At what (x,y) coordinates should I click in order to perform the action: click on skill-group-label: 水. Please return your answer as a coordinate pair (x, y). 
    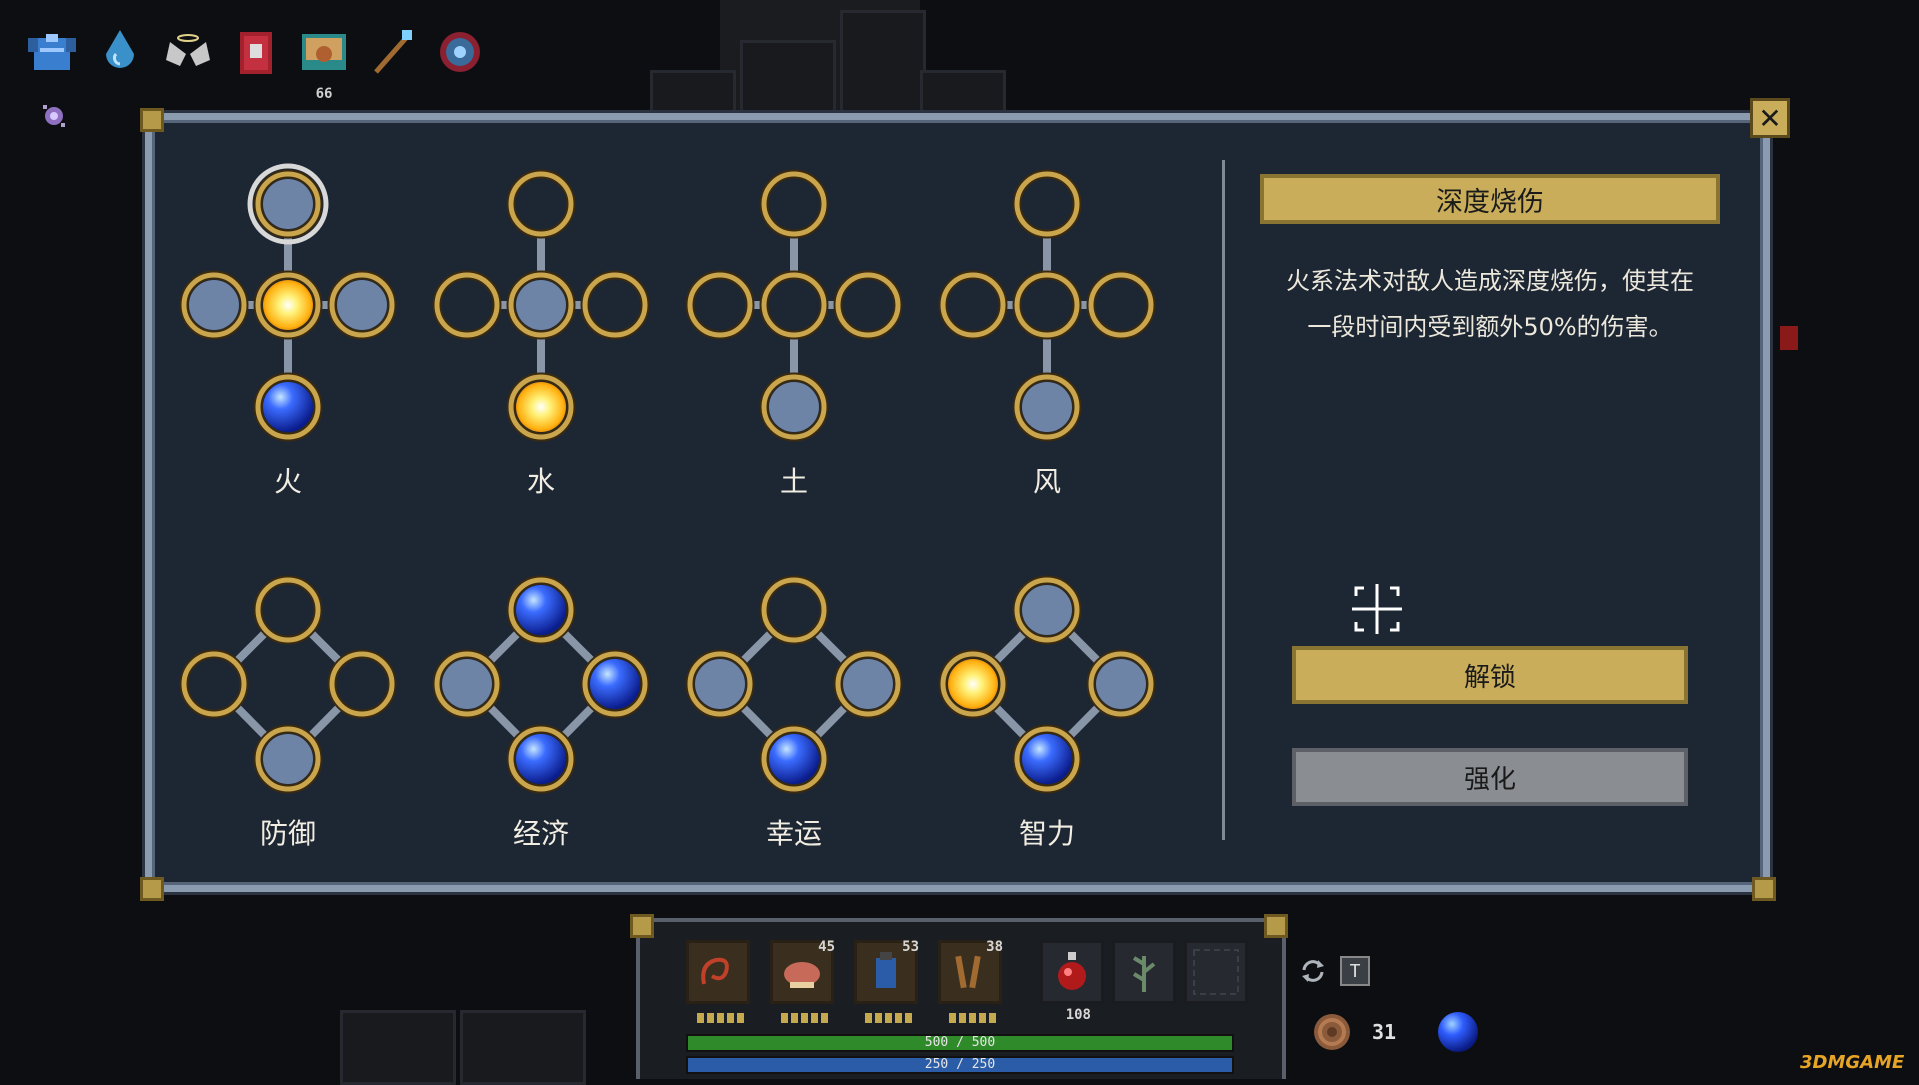
    Looking at the image, I should click on (540, 481).